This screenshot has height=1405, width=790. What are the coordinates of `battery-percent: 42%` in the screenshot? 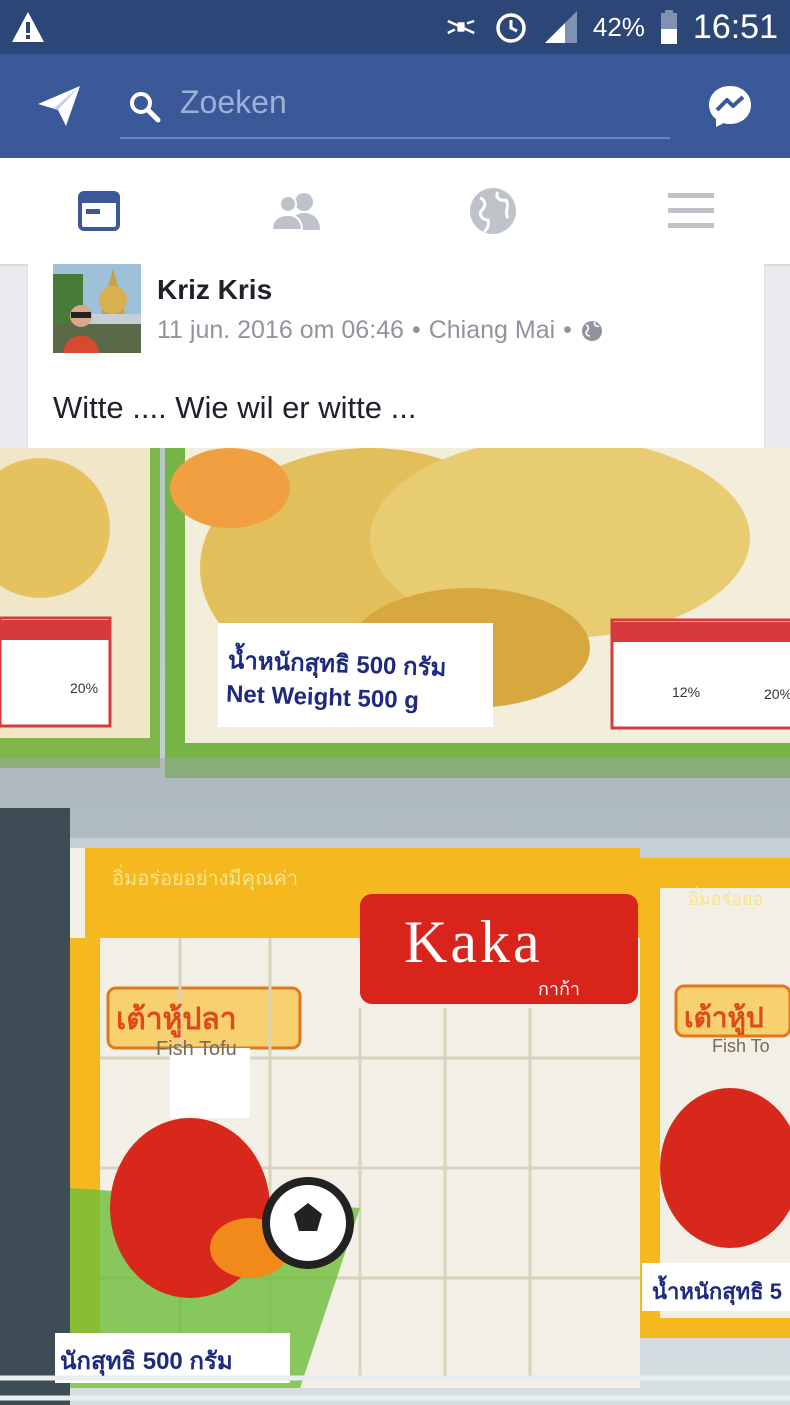 It's located at (618, 26).